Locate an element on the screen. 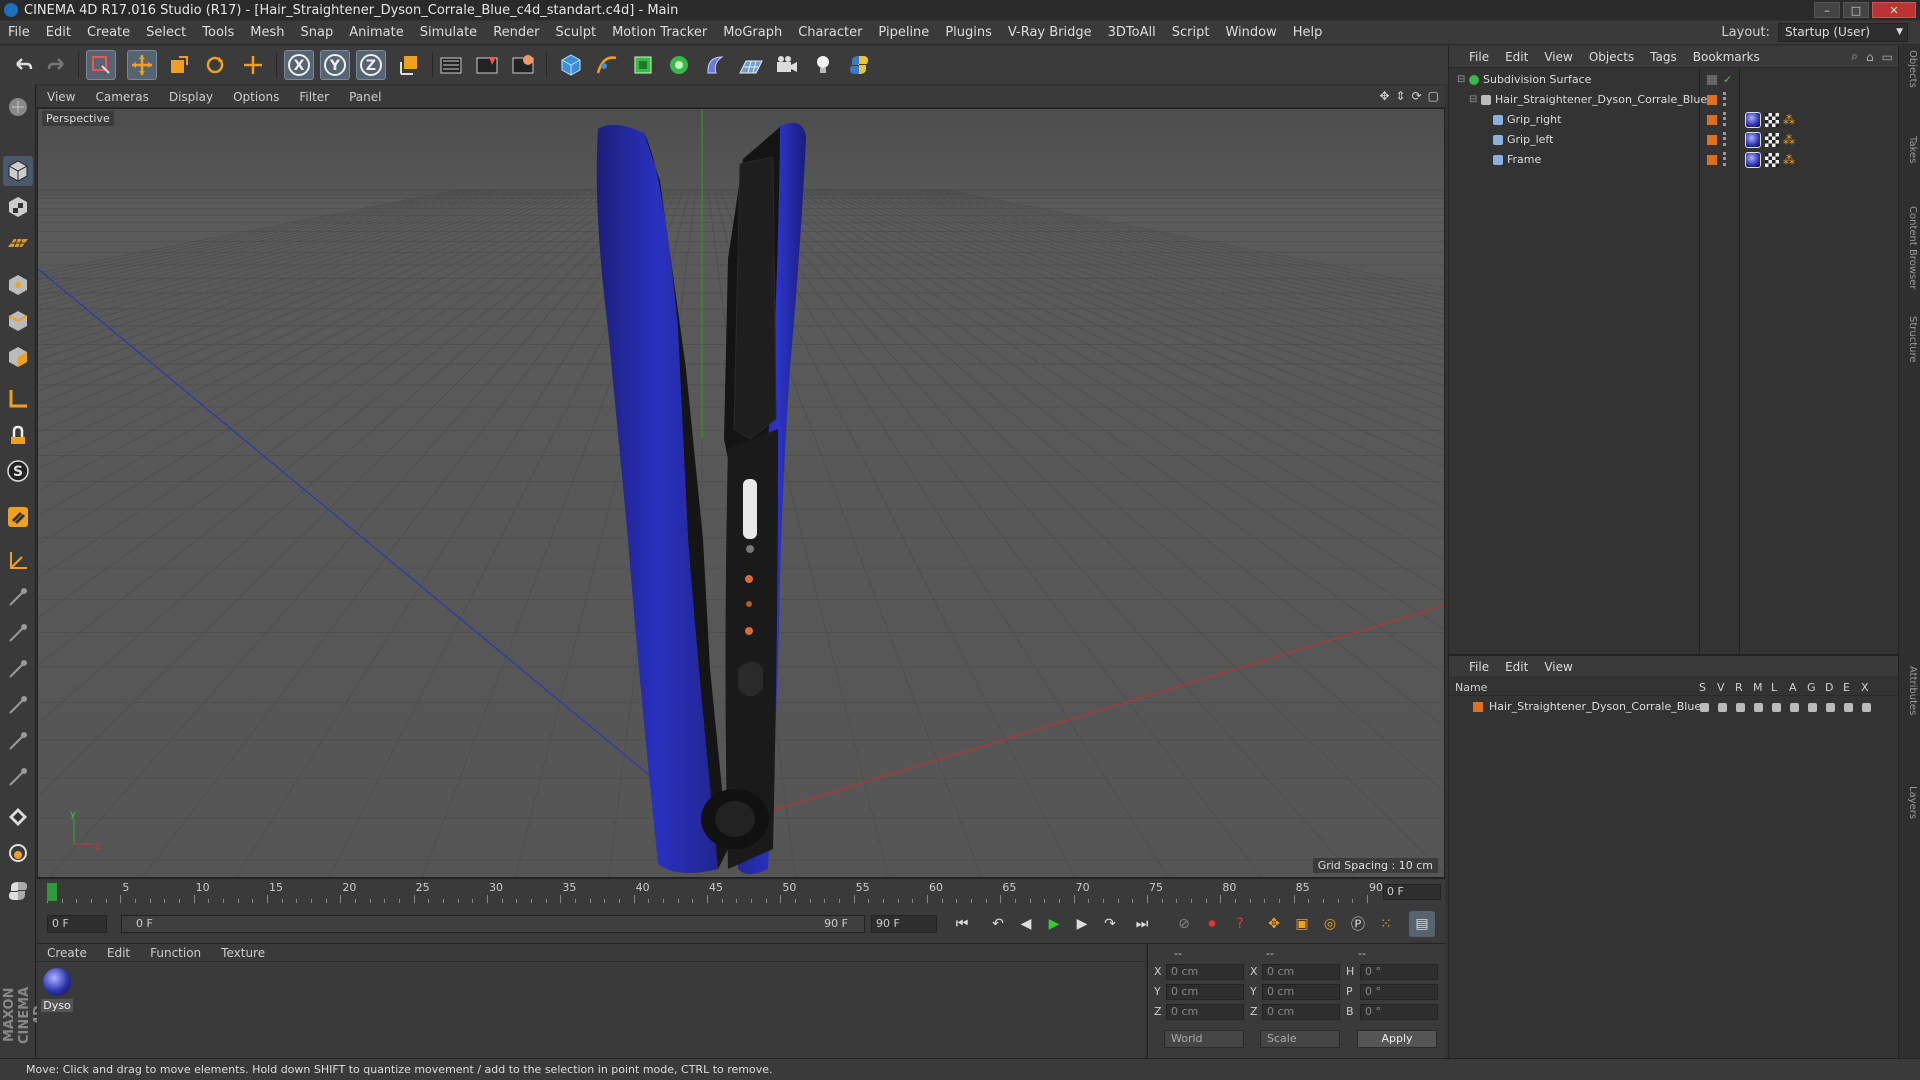  menu-script: Script is located at coordinates (1191, 33).